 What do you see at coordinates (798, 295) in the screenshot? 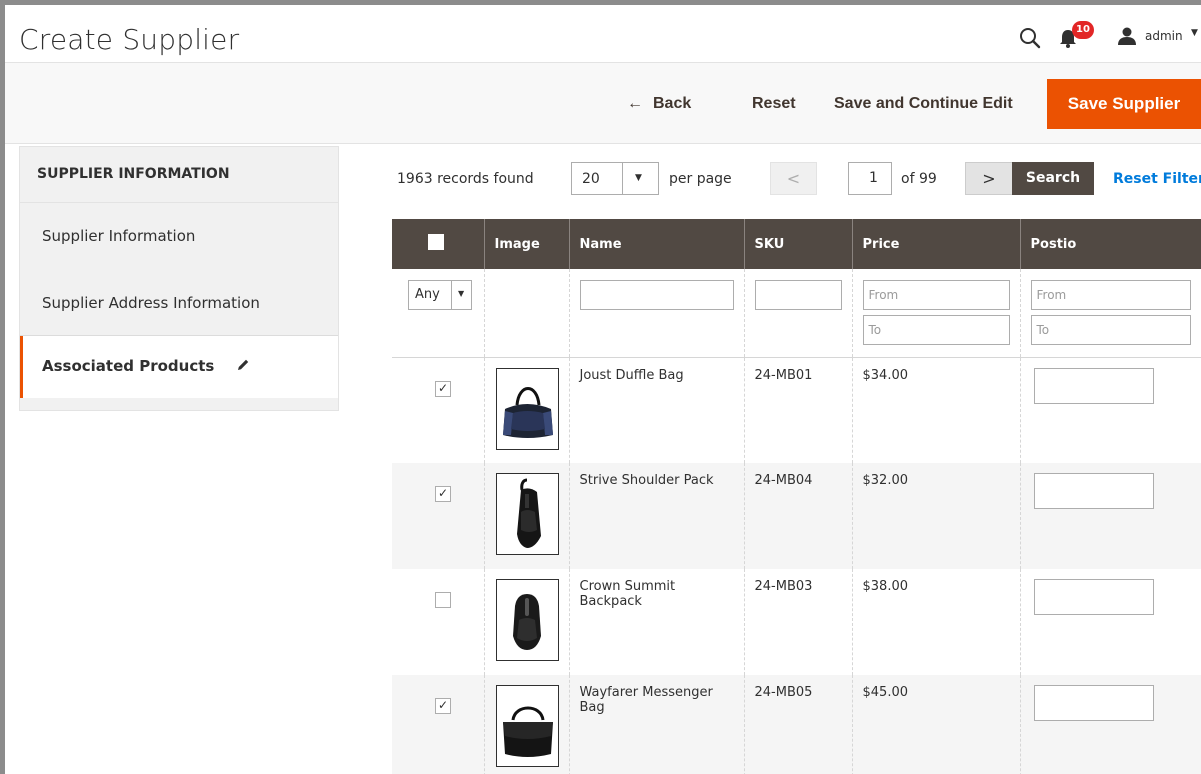
I see `sku-filter-input` at bounding box center [798, 295].